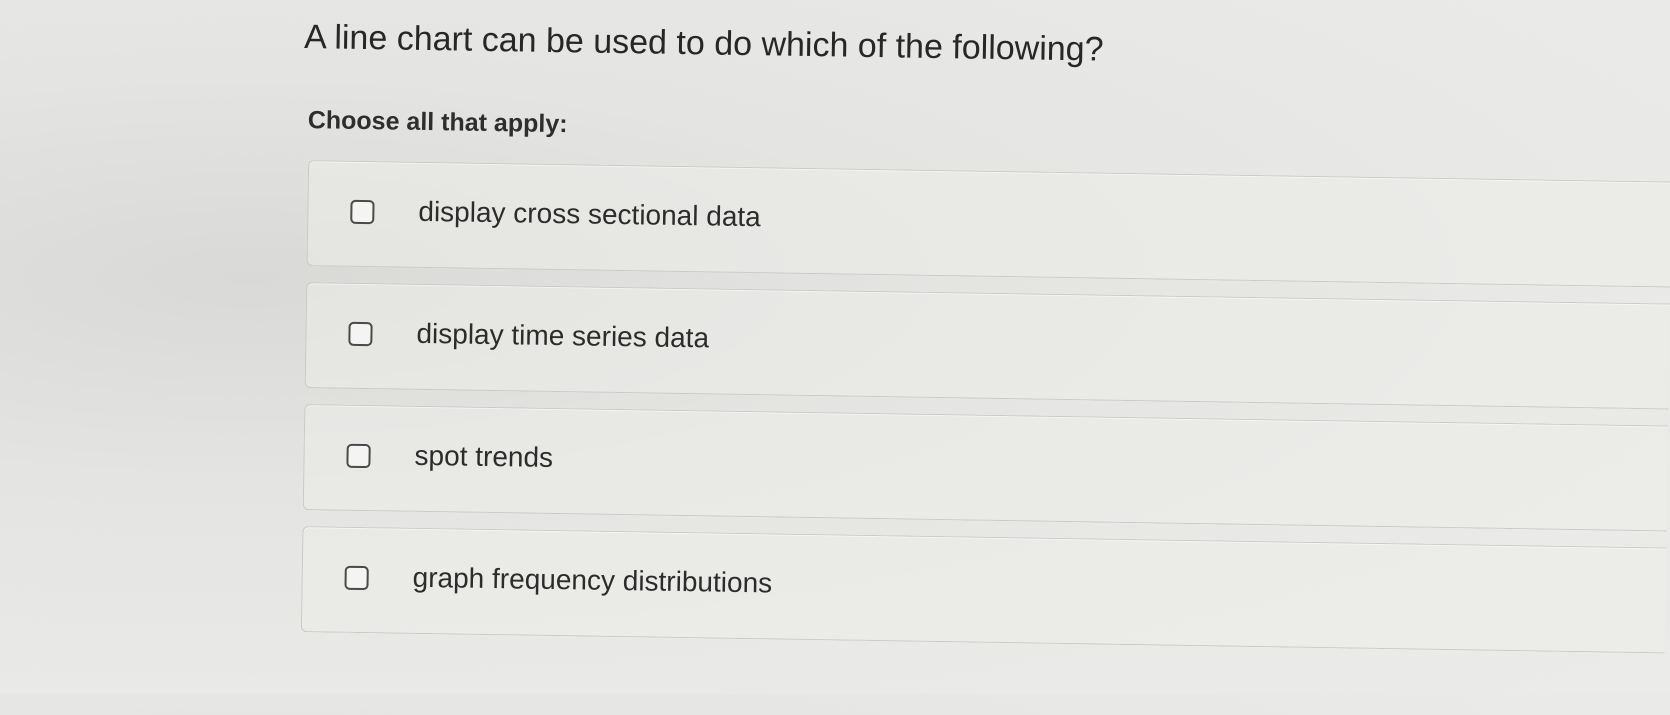  I want to click on answer-option-1: display cross sectional data, so click(988, 224).